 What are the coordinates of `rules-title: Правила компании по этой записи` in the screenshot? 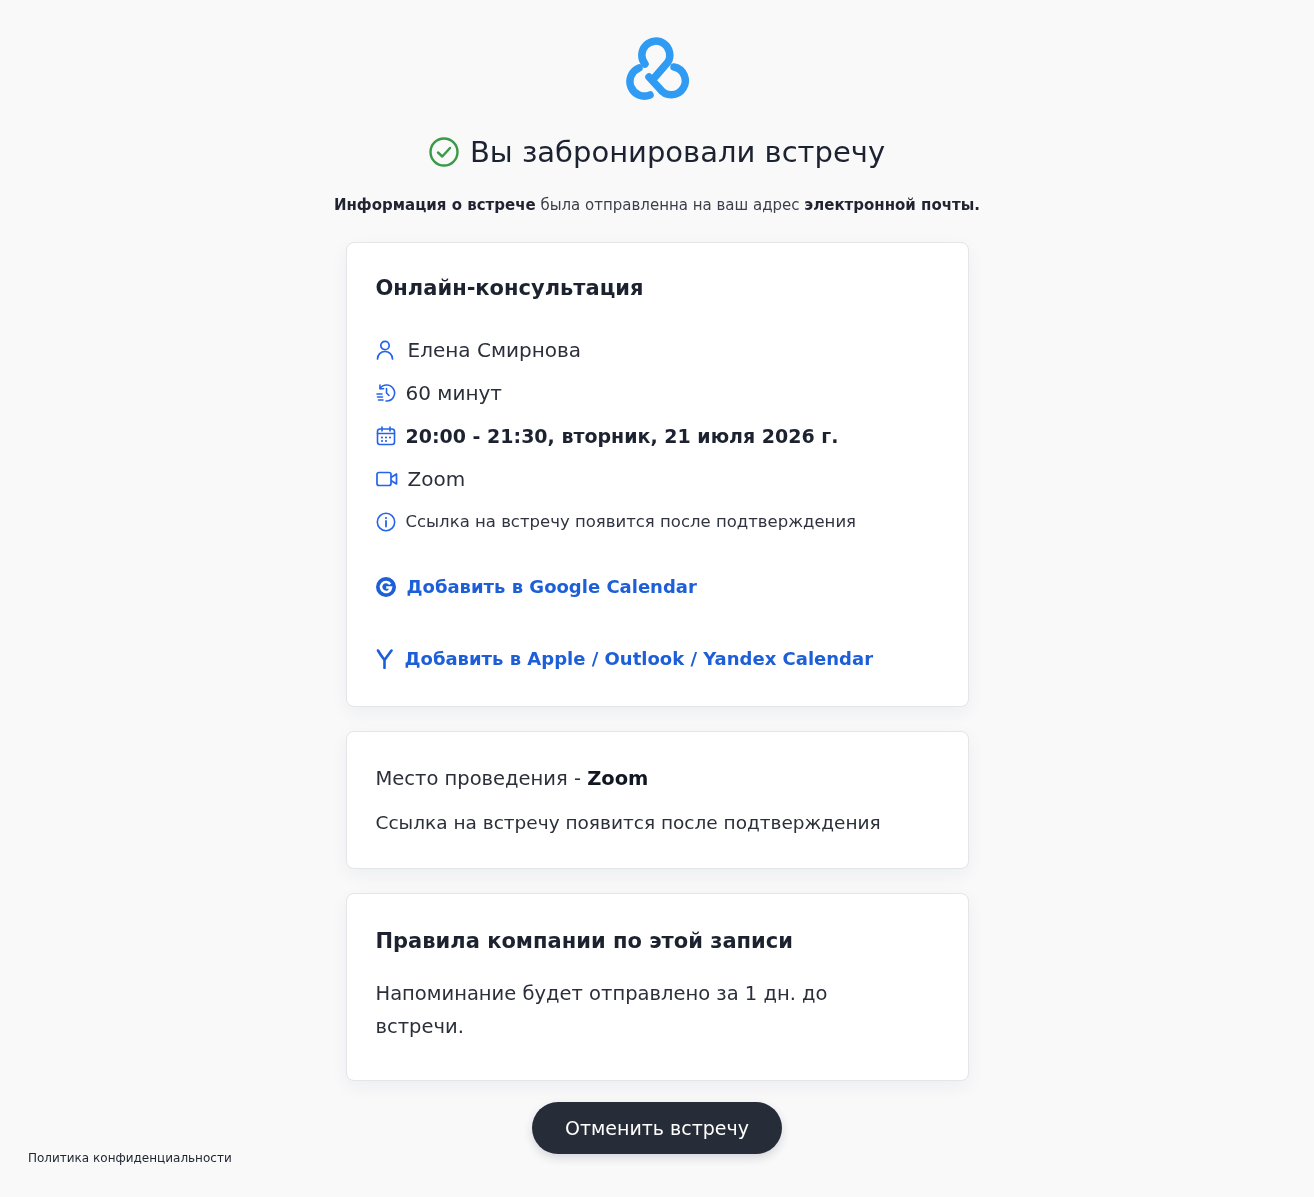 It's located at (584, 941).